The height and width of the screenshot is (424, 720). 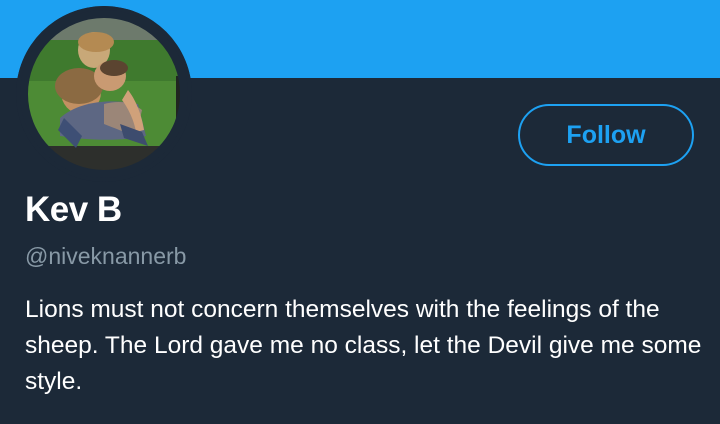 I want to click on follow-button: Follow, so click(x=606, y=135).